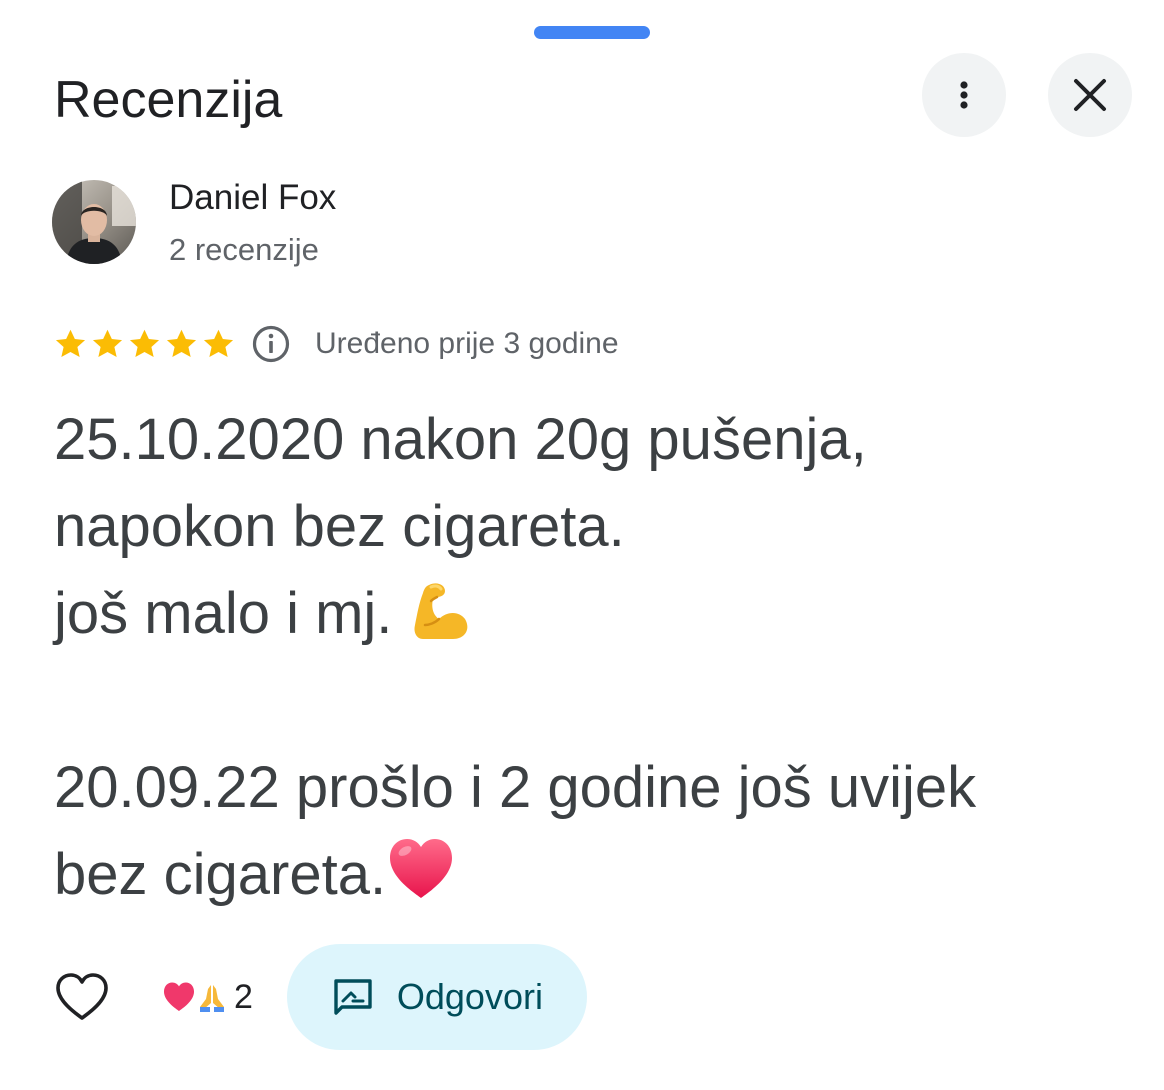  I want to click on avatar, so click(94, 222).